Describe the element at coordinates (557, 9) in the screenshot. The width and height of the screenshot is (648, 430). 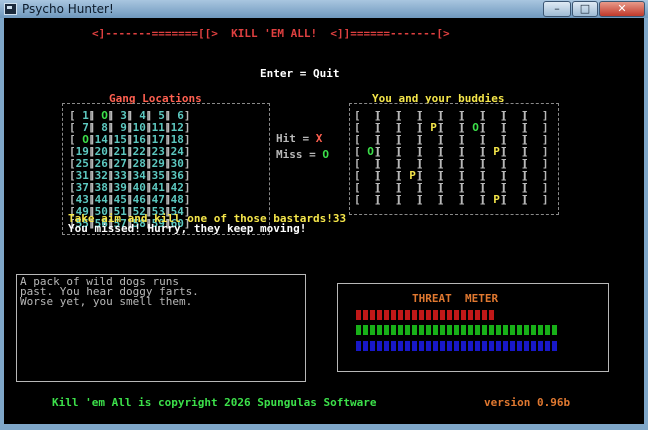
I see `minimize-button: –` at that location.